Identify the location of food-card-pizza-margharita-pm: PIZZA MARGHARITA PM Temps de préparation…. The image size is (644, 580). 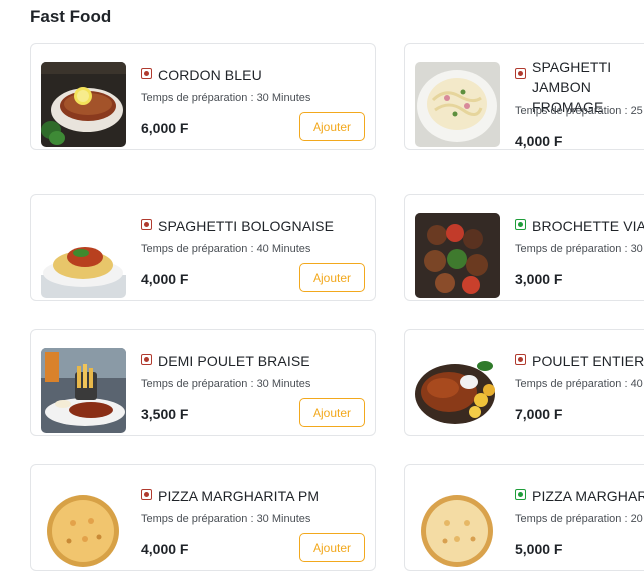
(203, 517).